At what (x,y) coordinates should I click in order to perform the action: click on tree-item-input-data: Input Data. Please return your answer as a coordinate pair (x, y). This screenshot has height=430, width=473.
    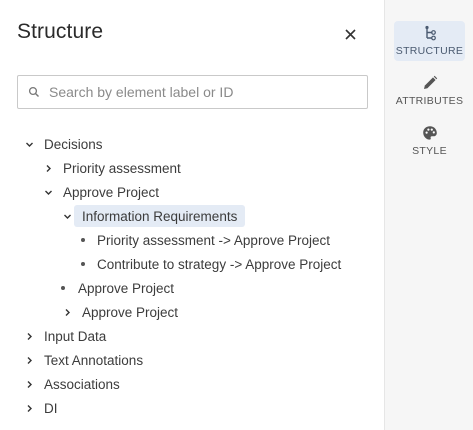
    Looking at the image, I should click on (64, 336).